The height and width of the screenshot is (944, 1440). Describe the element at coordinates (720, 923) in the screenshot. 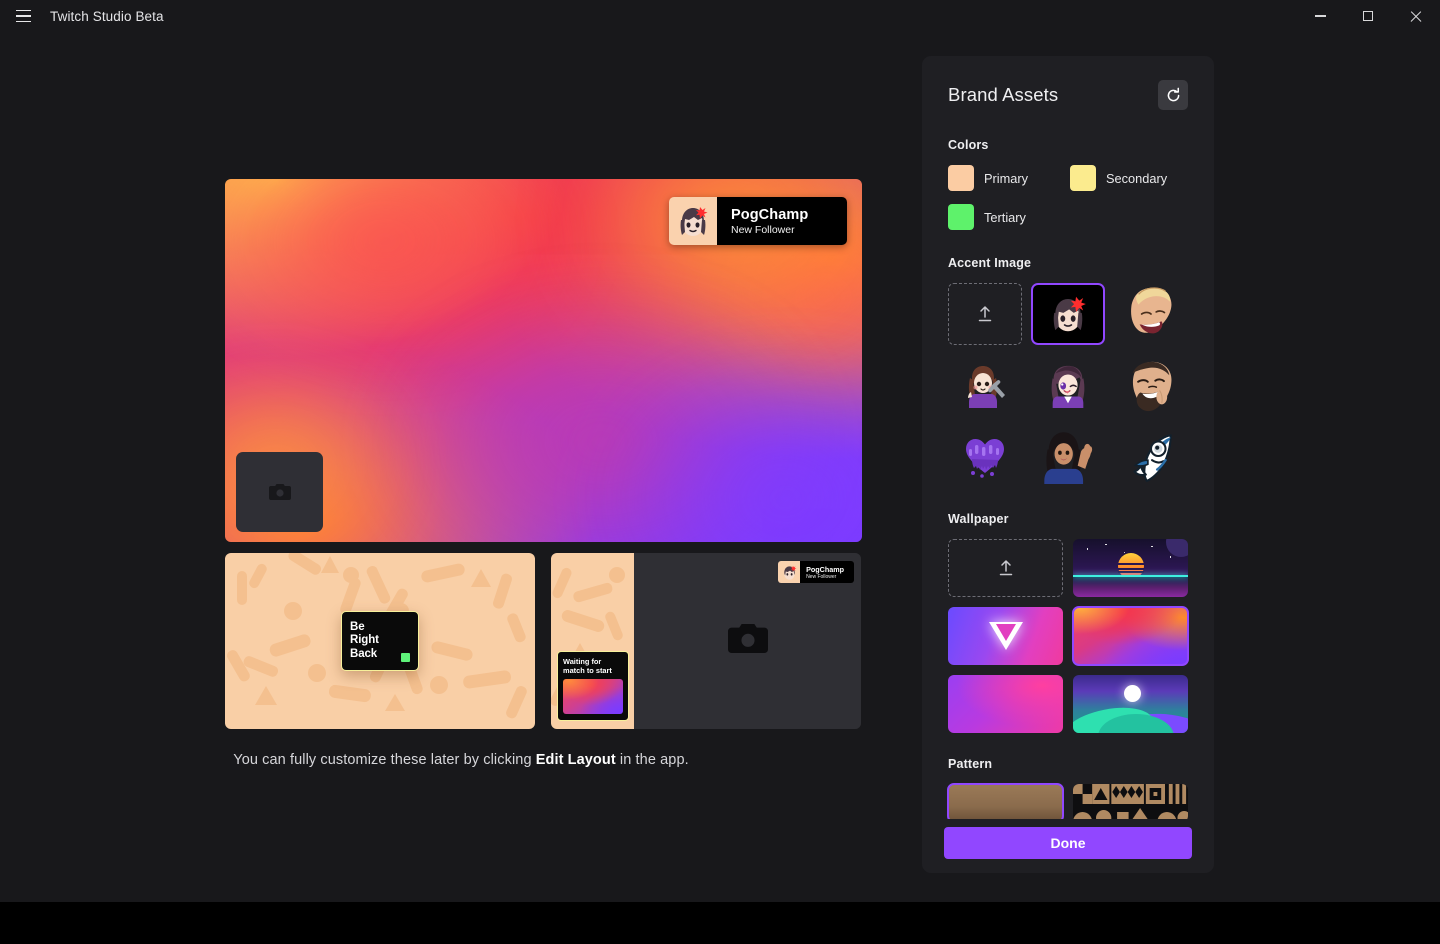

I see `bottom-bar` at that location.